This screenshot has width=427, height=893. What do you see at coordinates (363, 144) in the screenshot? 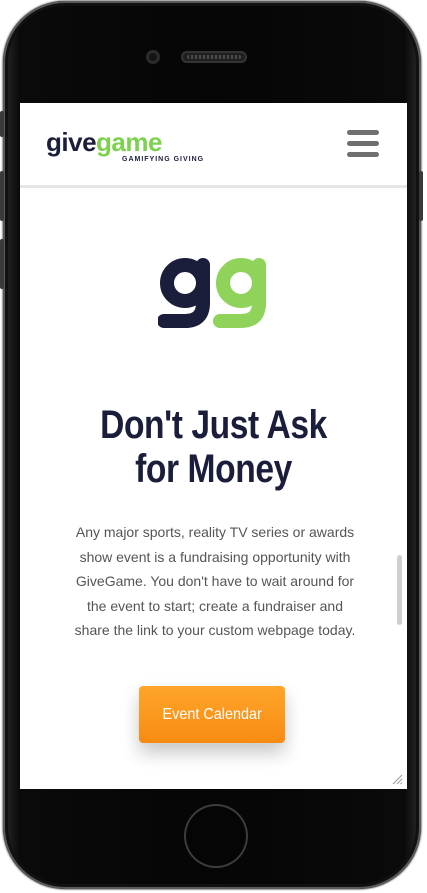
I see `hamburger-menu-icon` at bounding box center [363, 144].